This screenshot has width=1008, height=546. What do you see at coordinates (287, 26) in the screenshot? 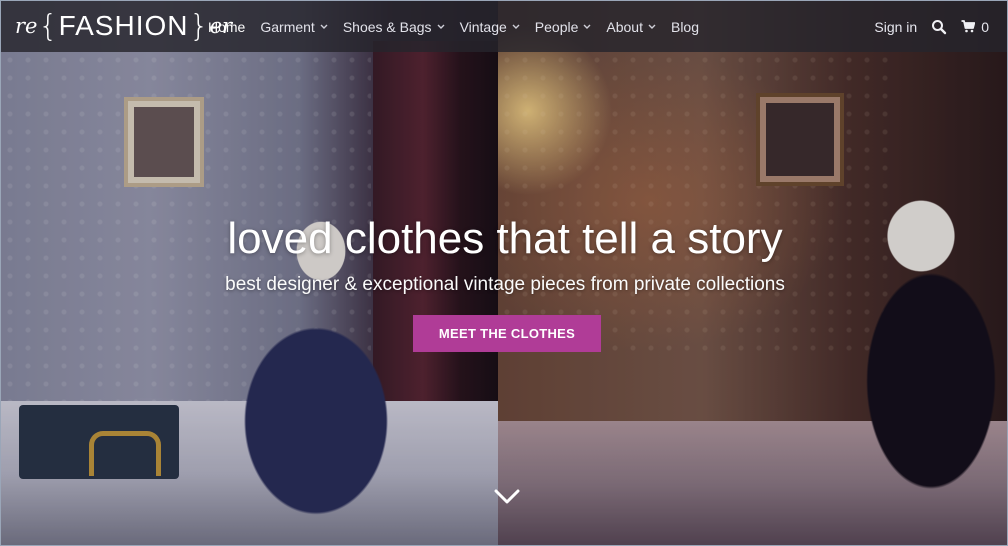
I see `nav-item-label: Garment` at bounding box center [287, 26].